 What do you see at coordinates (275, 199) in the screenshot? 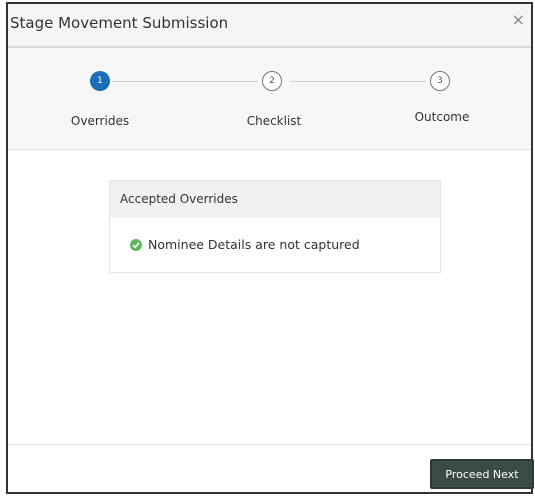
I see `panel-heading: Accepted Overrides` at bounding box center [275, 199].